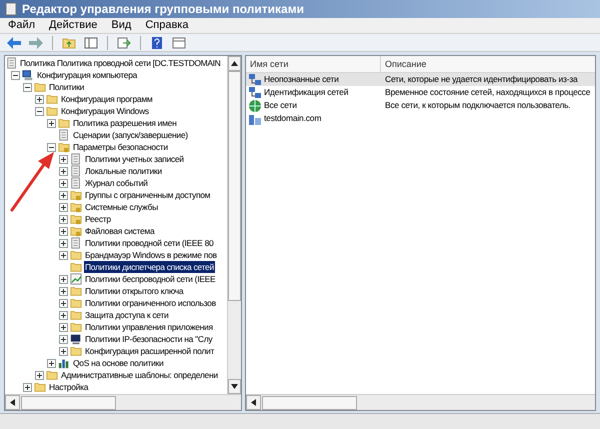  Describe the element at coordinates (121, 207) in the screenshot. I see `tree-item: Системные службы` at that location.